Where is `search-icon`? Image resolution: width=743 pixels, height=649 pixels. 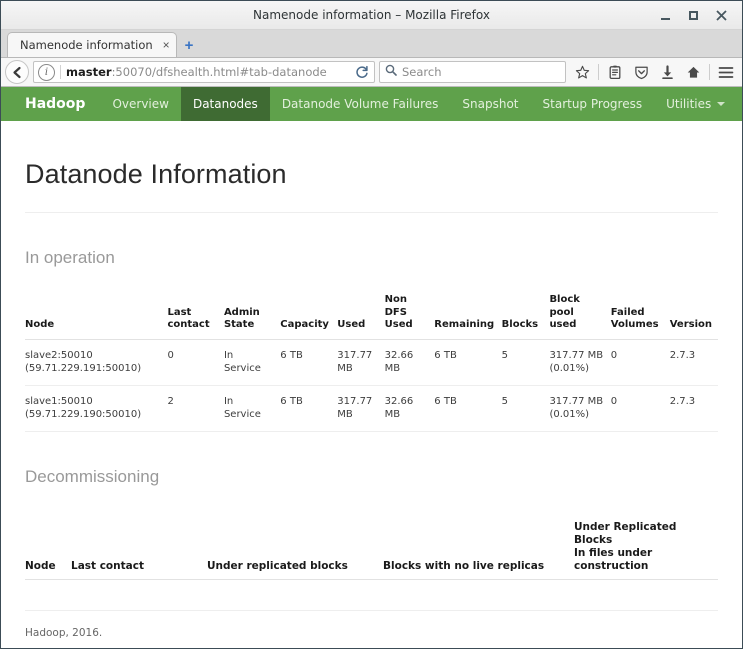
search-icon is located at coordinates (391, 72).